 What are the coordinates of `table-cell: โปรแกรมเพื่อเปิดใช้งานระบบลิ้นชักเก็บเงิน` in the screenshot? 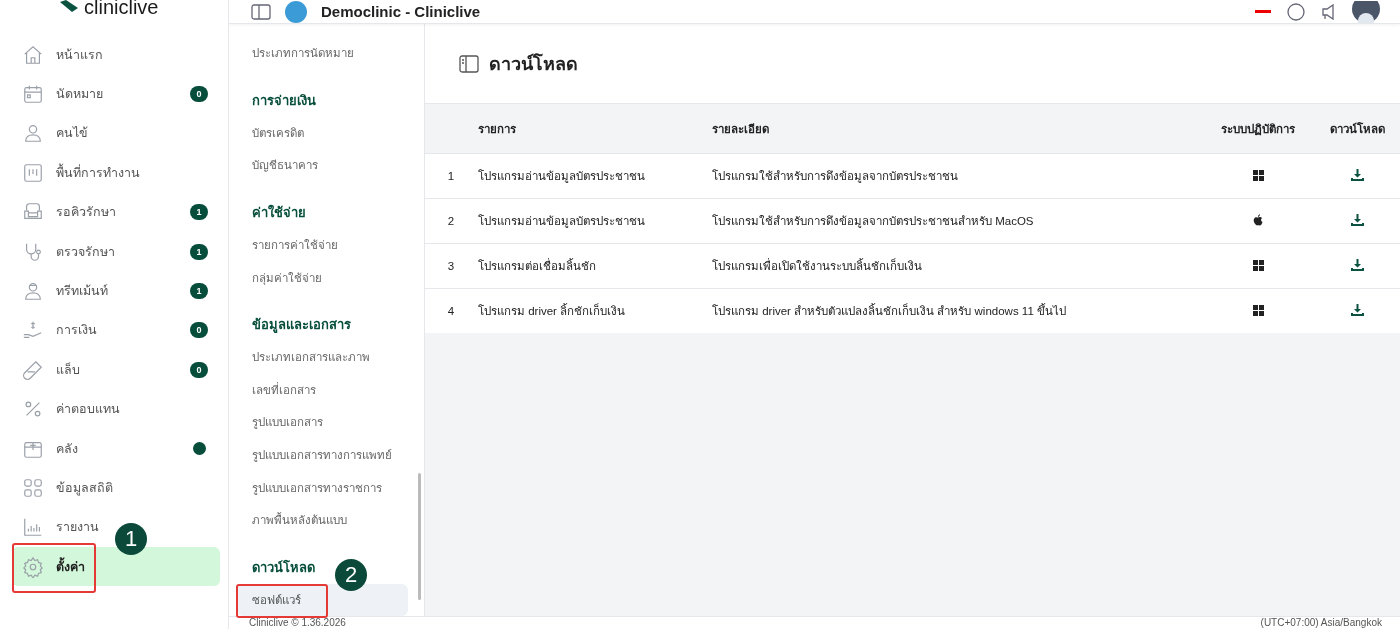 It's located at (956, 266).